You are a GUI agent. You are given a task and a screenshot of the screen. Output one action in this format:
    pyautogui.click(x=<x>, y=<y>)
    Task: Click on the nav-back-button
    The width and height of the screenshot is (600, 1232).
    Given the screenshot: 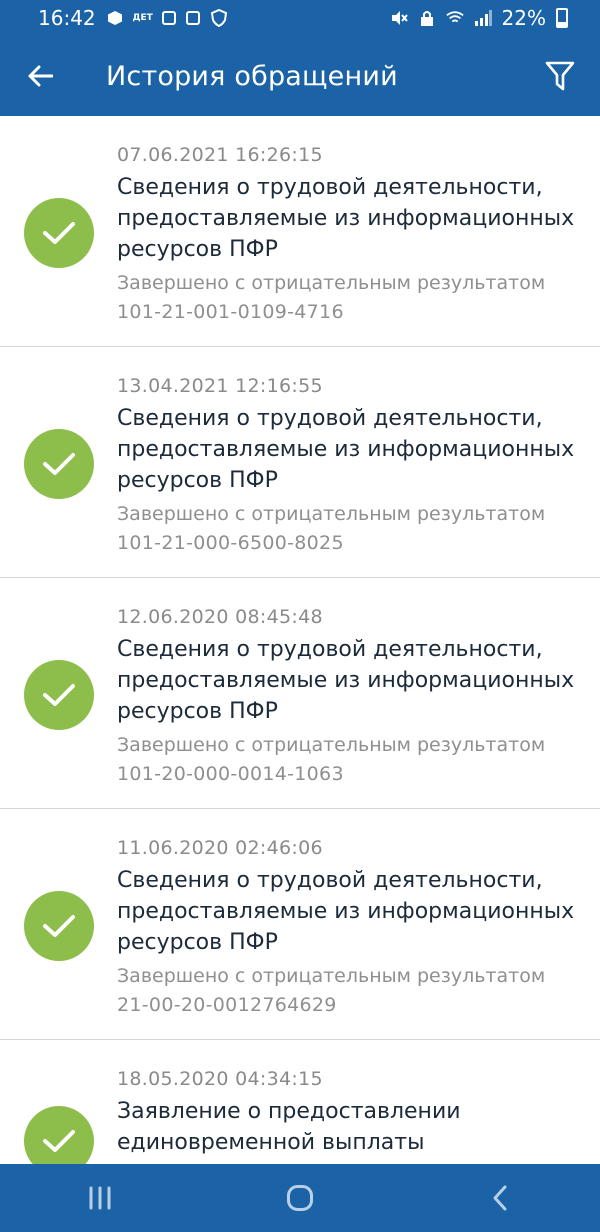 What is the action you would take?
    pyautogui.click(x=500, y=1198)
    